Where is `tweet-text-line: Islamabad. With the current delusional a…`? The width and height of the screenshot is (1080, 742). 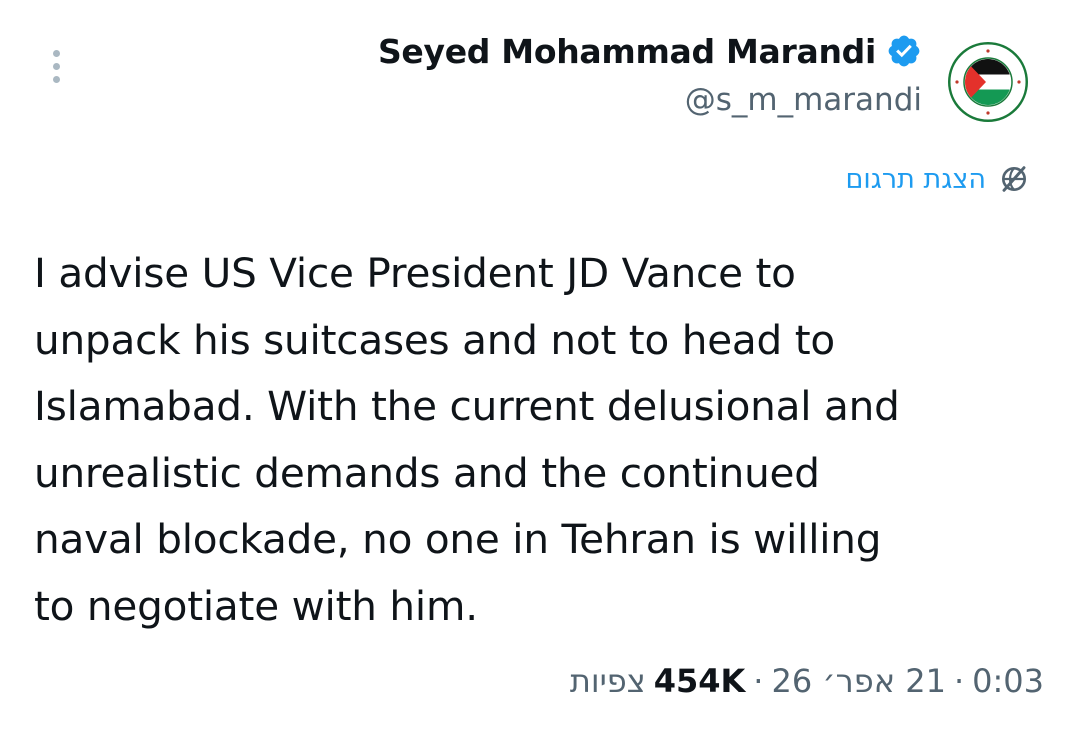 tweet-text-line: Islamabad. With the current delusional a… is located at coordinates (467, 406).